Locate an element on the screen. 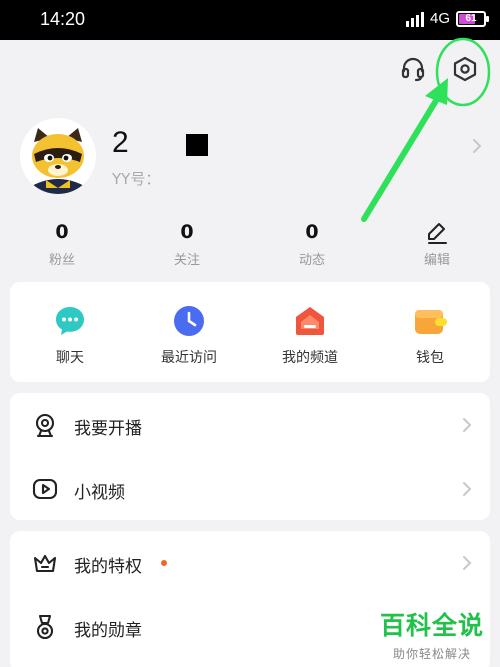 This screenshot has width=500, height=667. status-indicators: 4G 61 is located at coordinates (447, 18).